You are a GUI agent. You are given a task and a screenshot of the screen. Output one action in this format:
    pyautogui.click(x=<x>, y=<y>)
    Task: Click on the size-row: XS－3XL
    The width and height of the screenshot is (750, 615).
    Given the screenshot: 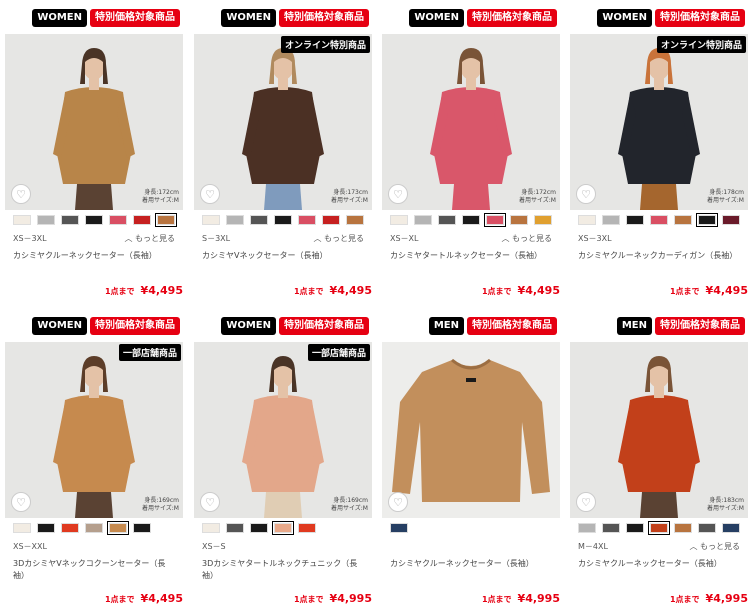 What is the action you would take?
    pyautogui.click(x=659, y=238)
    